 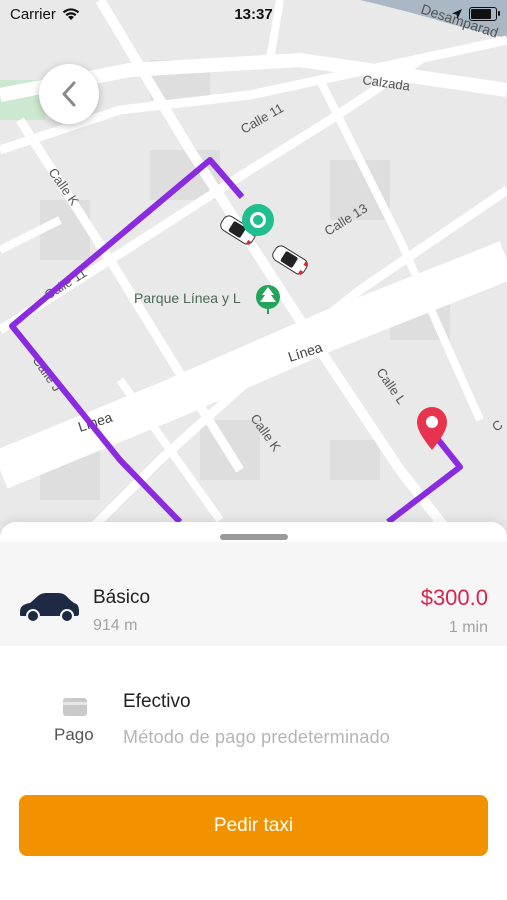 I want to click on payment-method-subtitle: Método de pago predeterminado, so click(x=256, y=737).